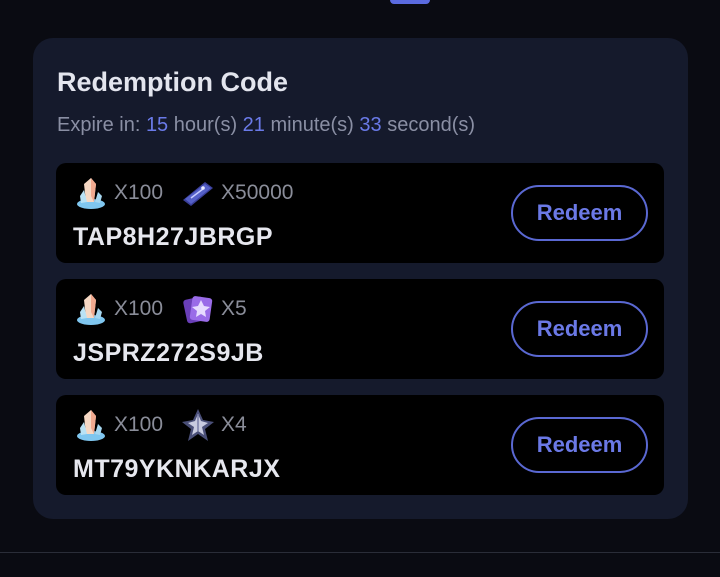  What do you see at coordinates (198, 193) in the screenshot?
I see `ticket-icon` at bounding box center [198, 193].